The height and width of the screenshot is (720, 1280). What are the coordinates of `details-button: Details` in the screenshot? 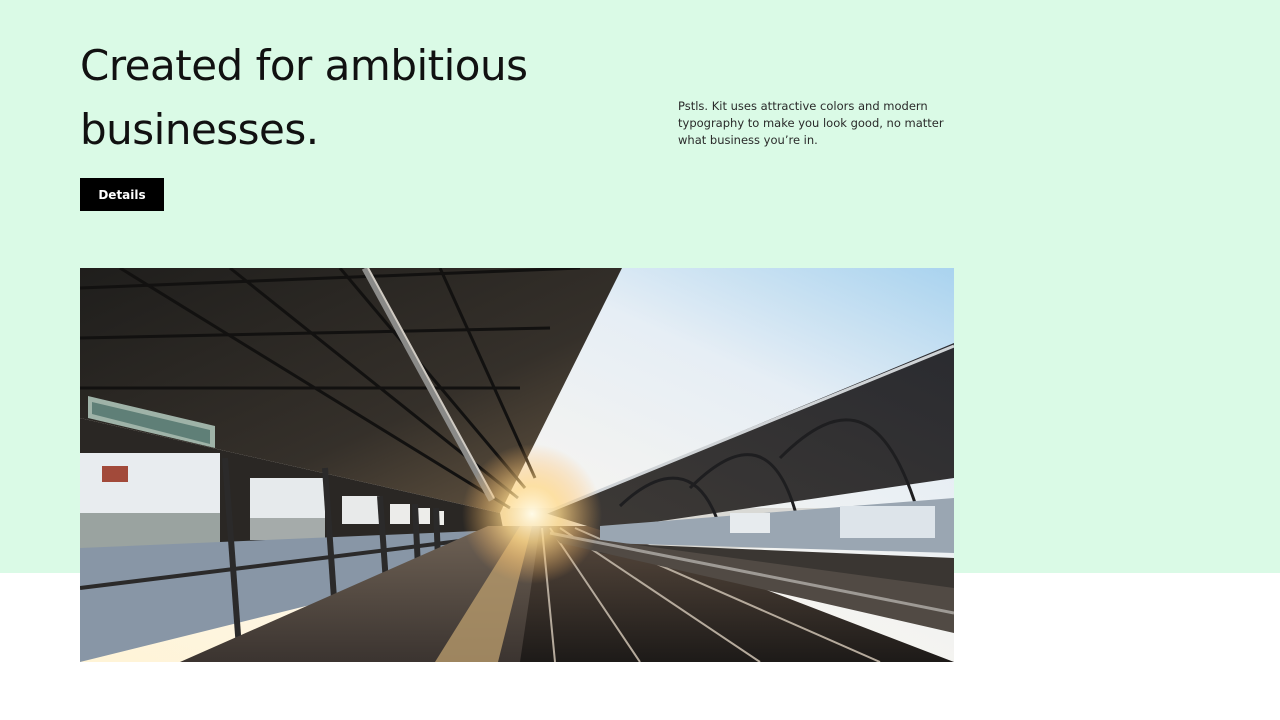 It's located at (122, 194).